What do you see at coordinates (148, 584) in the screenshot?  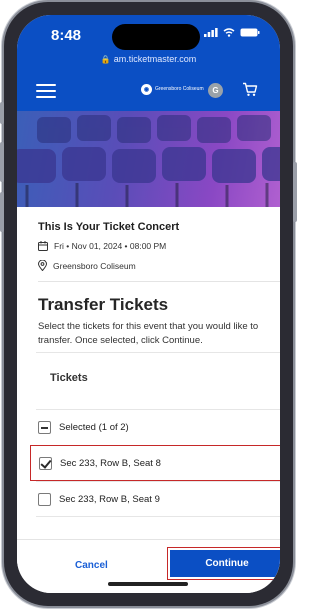 I see `home-indicator` at bounding box center [148, 584].